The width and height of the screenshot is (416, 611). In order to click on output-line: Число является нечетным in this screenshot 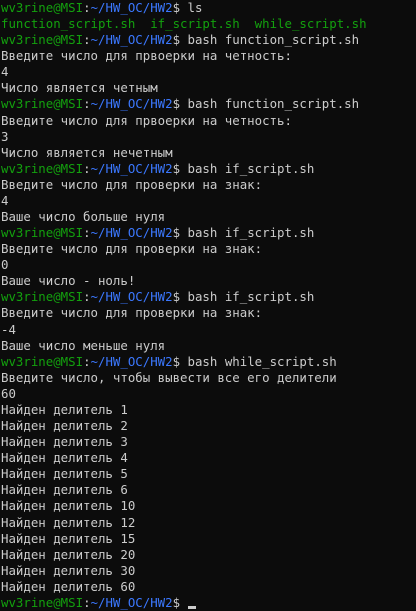, I will do `click(208, 153)`.